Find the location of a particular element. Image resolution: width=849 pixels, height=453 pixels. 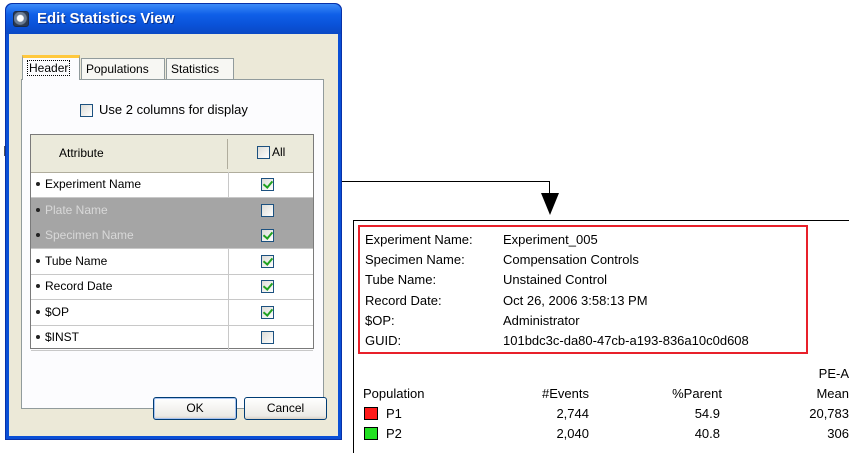

header-field-key: GUID: is located at coordinates (383, 340).